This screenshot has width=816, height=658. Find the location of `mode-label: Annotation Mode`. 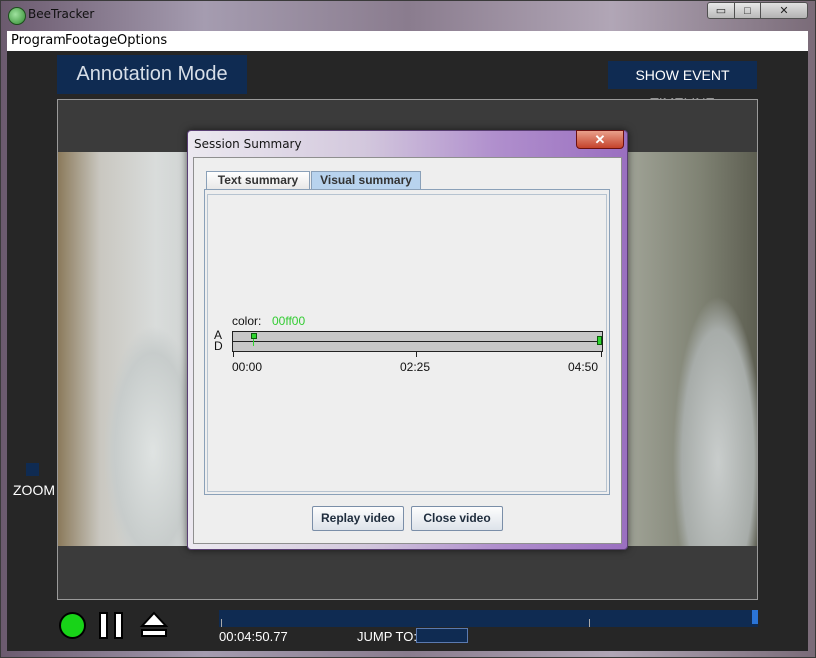

mode-label: Annotation Mode is located at coordinates (152, 74).